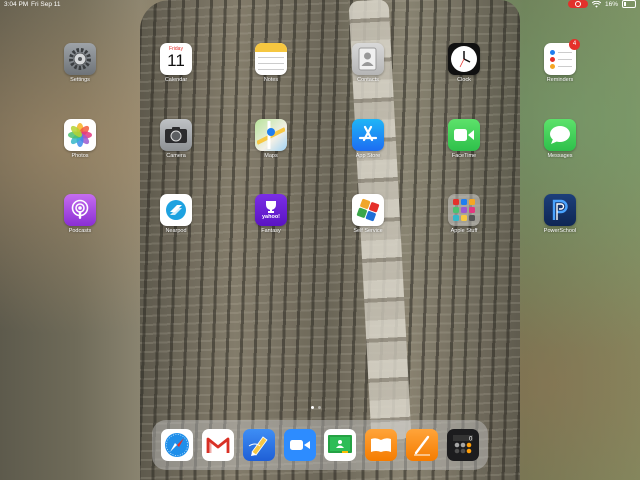 The width and height of the screenshot is (640, 480). I want to click on dock: 0, so click(320, 445).